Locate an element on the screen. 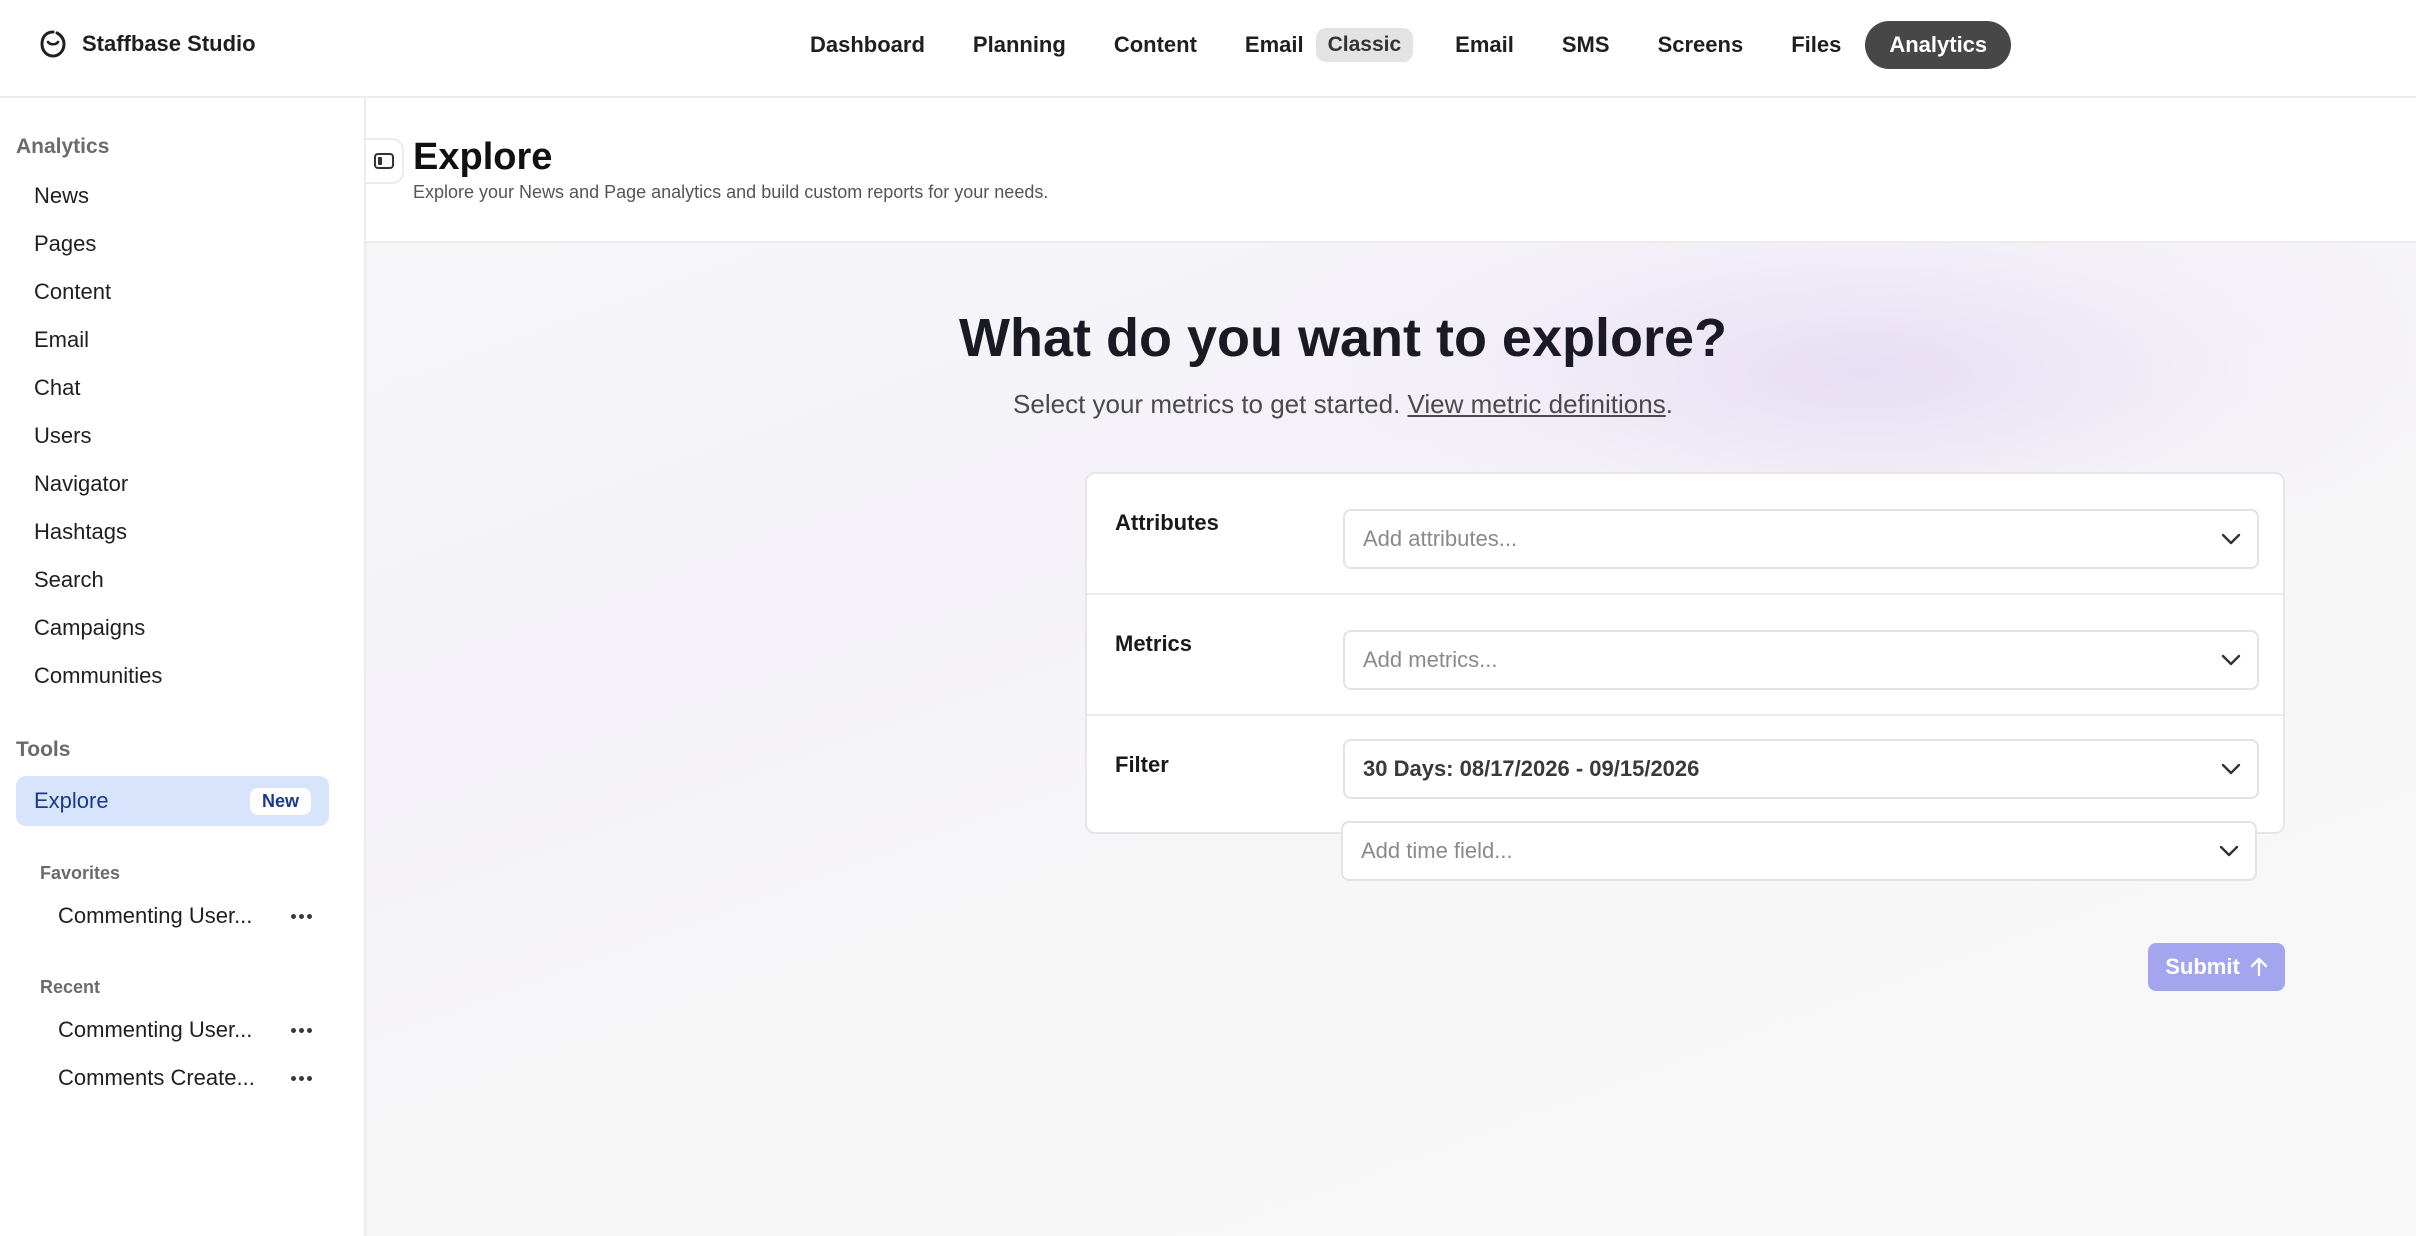 The width and height of the screenshot is (2416, 1236). nav-dashboard: Dashboard is located at coordinates (867, 45).